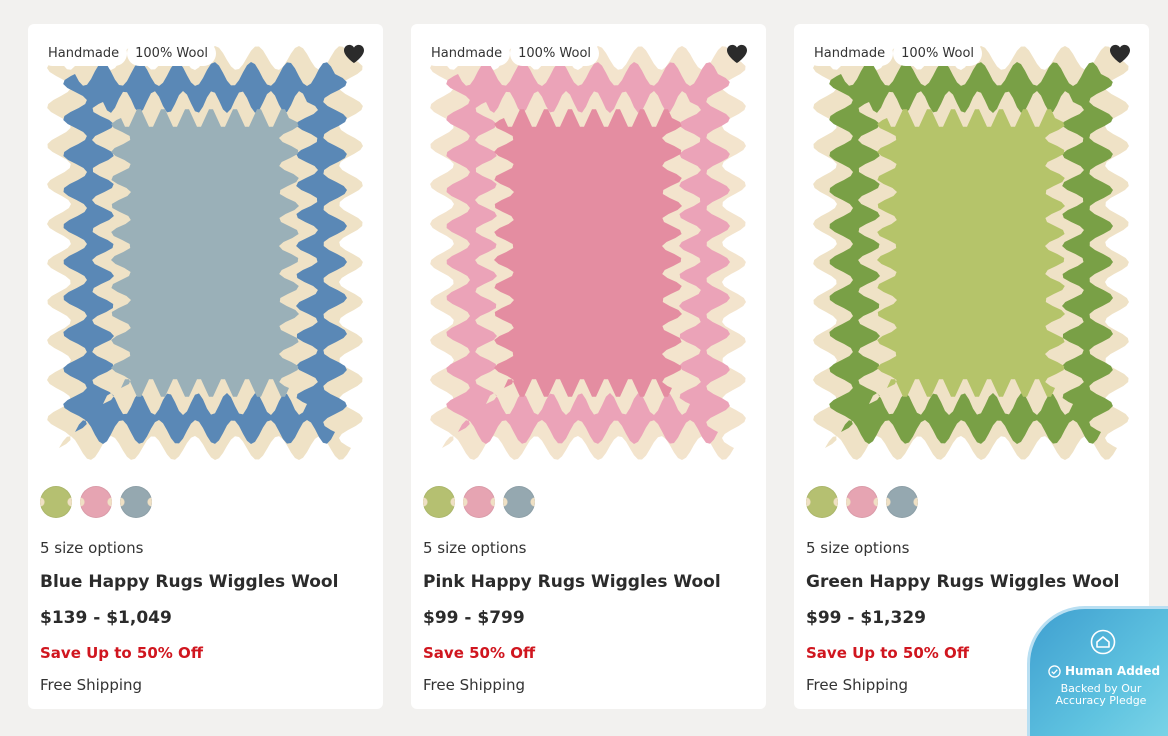 Image resolution: width=1168 pixels, height=736 pixels. What do you see at coordinates (479, 653) in the screenshot?
I see `sale-text: Save 50% Off` at bounding box center [479, 653].